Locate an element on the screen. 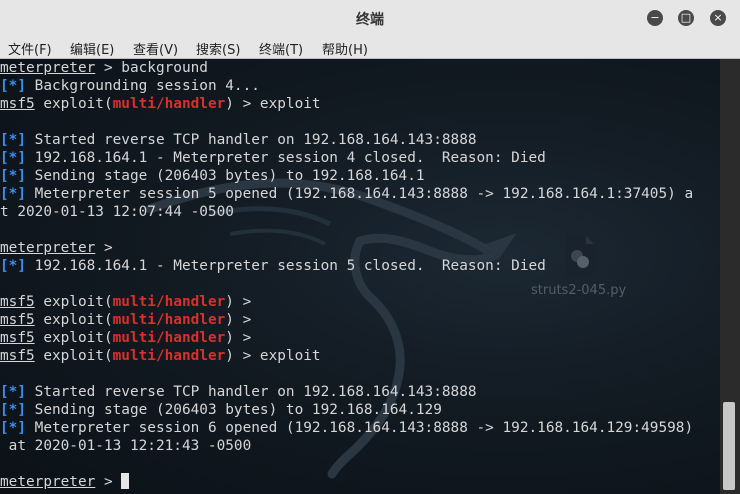  menu-edit: 编辑(E) is located at coordinates (92, 48).